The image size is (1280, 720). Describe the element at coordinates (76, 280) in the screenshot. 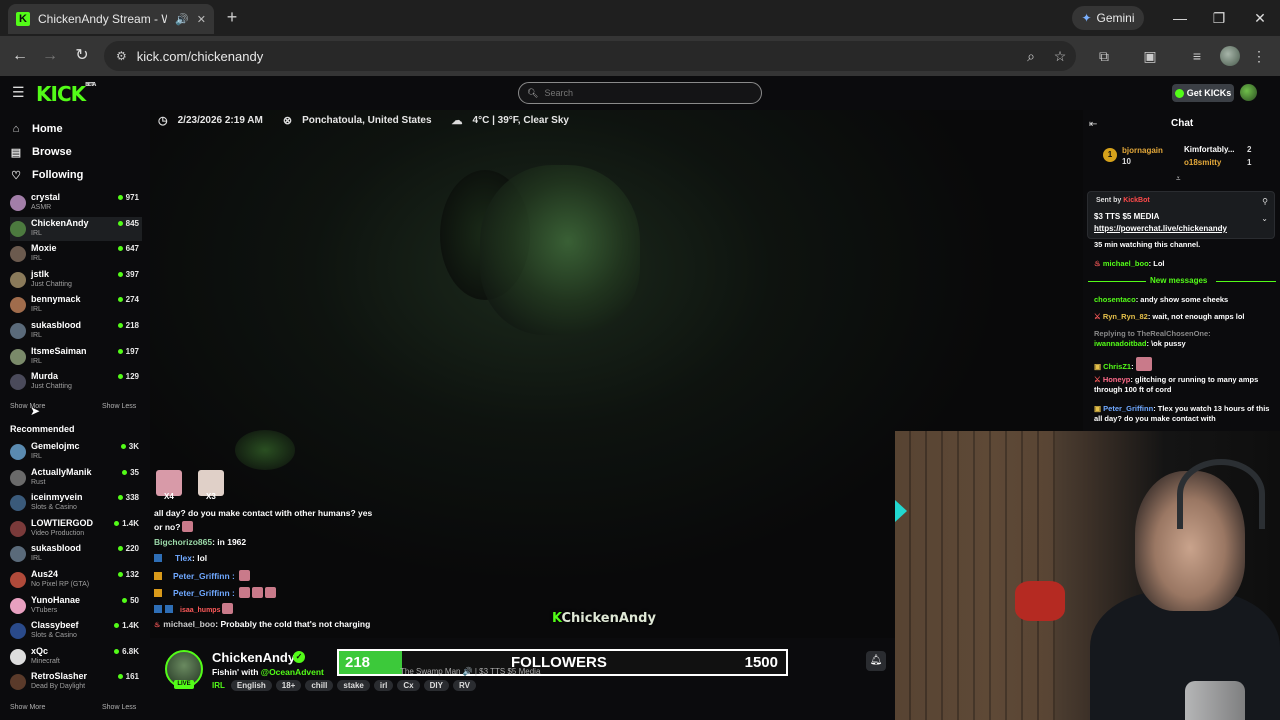

I see `sidebar-channel-jstlk: jstlk Just Chatting 397` at that location.